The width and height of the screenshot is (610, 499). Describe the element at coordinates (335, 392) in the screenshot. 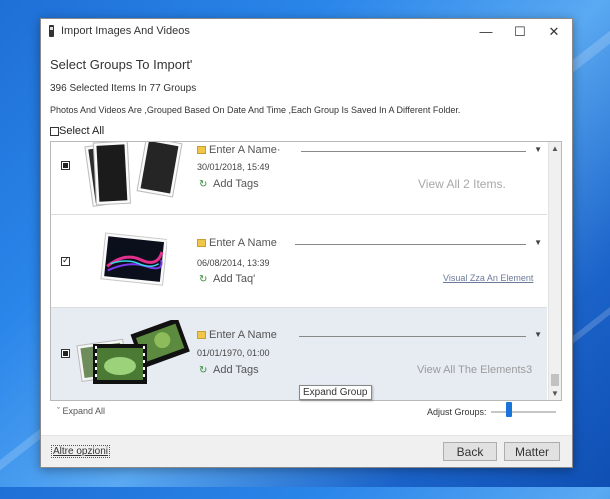

I see `expand-group-tooltip: Expand Group` at that location.